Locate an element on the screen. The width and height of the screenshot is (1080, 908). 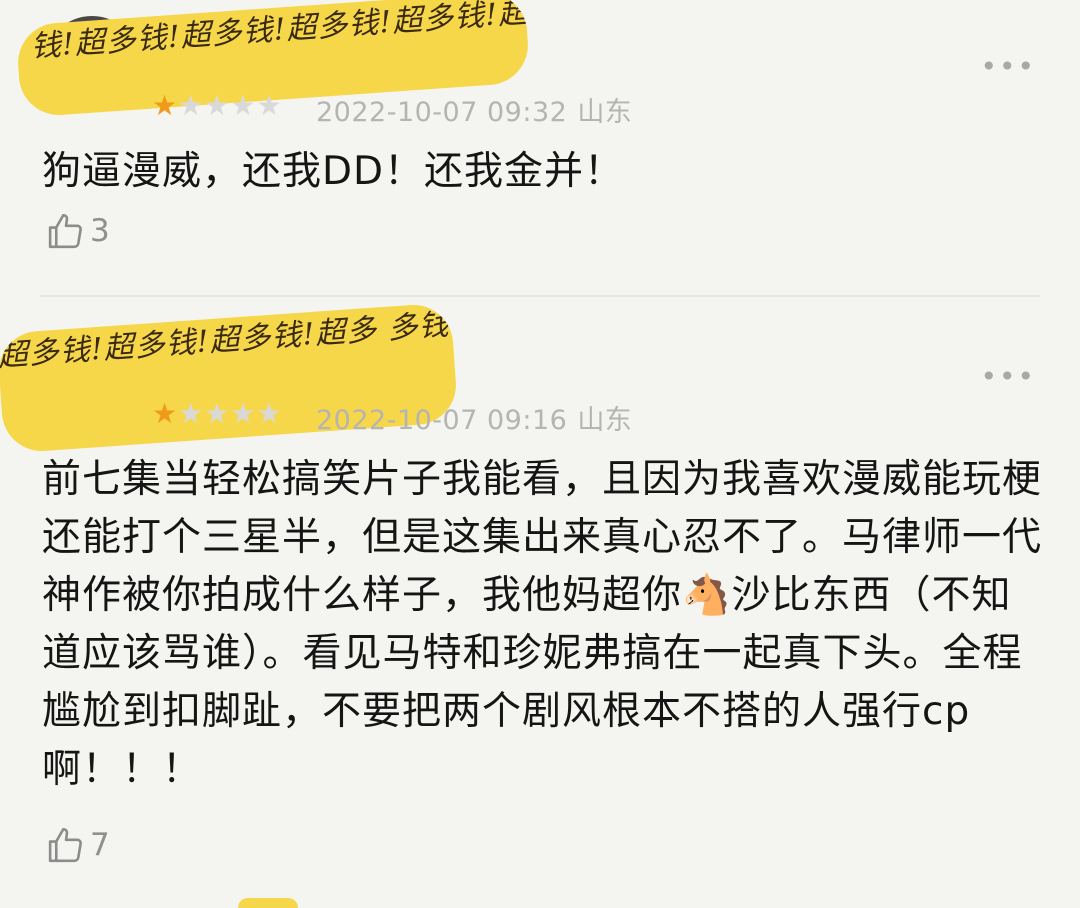
divider is located at coordinates (540, 296).